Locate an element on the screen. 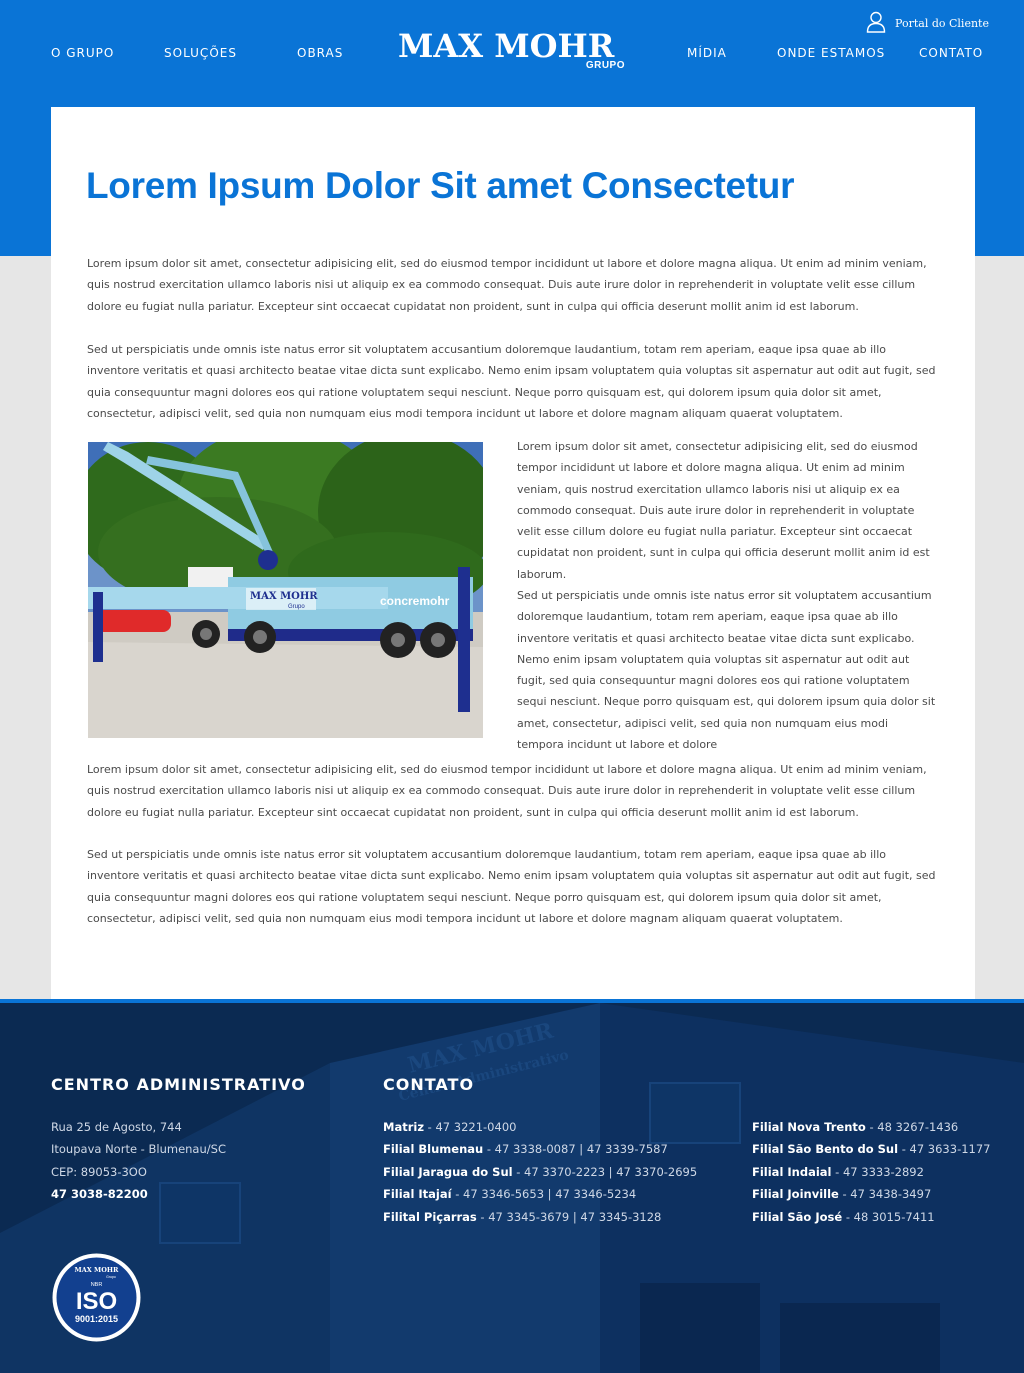 This screenshot has height=1373, width=1024. truck-brand-text: concremohr is located at coordinates (415, 601).